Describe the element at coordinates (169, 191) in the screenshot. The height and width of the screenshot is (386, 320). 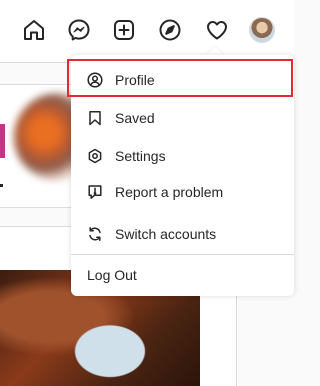
I see `menu-item-label: Report a problem` at that location.